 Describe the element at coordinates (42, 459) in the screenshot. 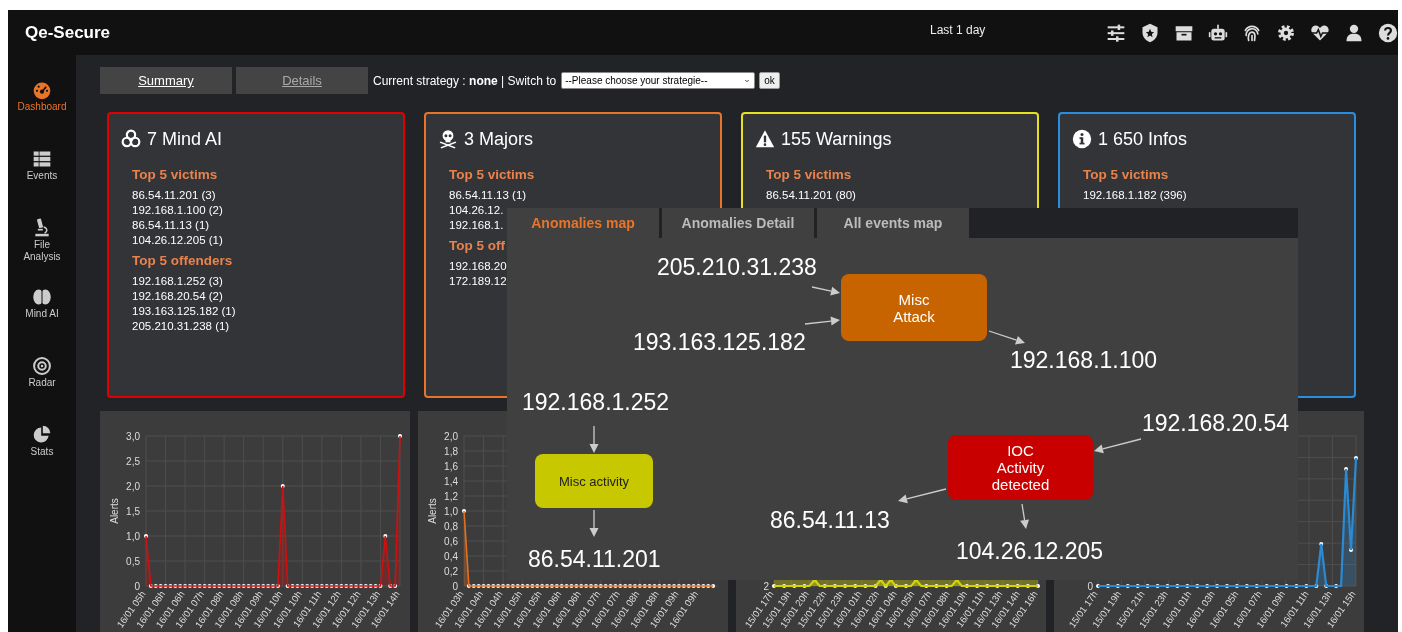

I see `sidebar-item: Stats` at that location.